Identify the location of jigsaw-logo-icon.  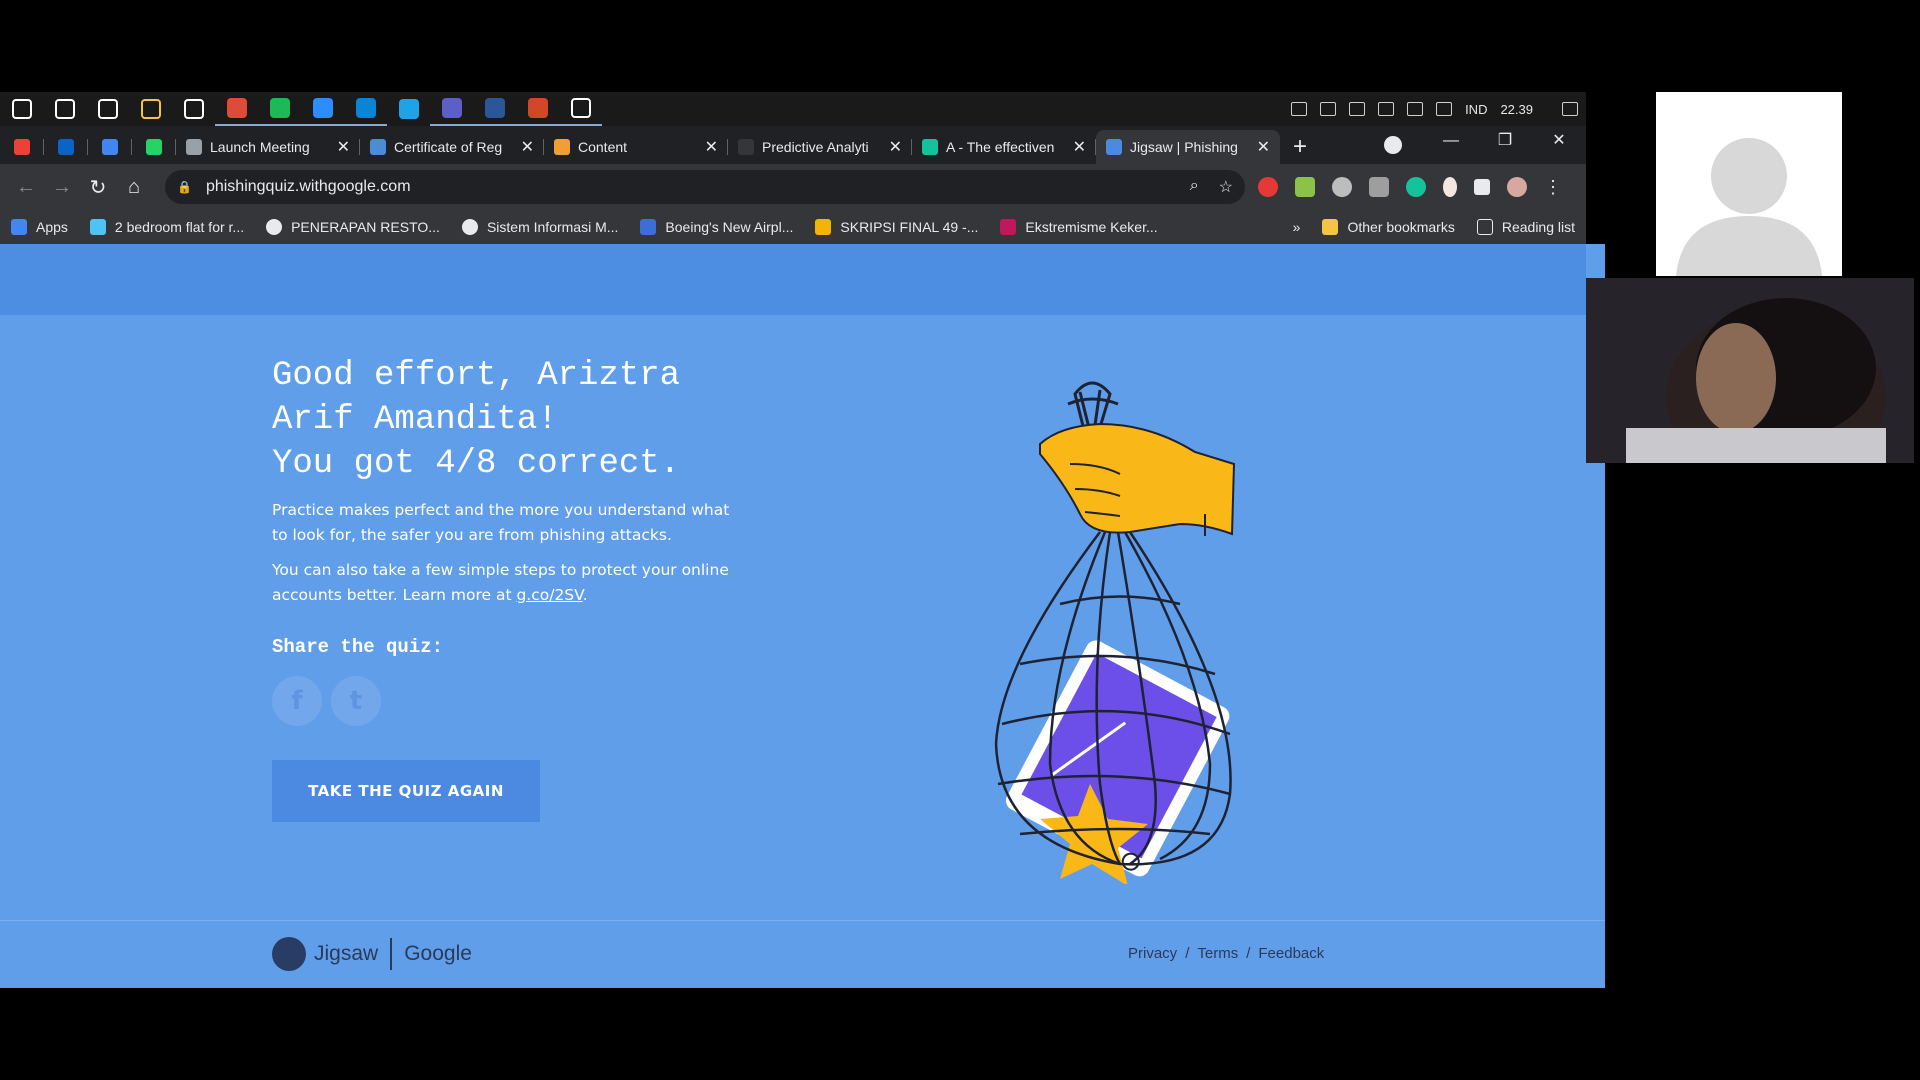
(289, 954).